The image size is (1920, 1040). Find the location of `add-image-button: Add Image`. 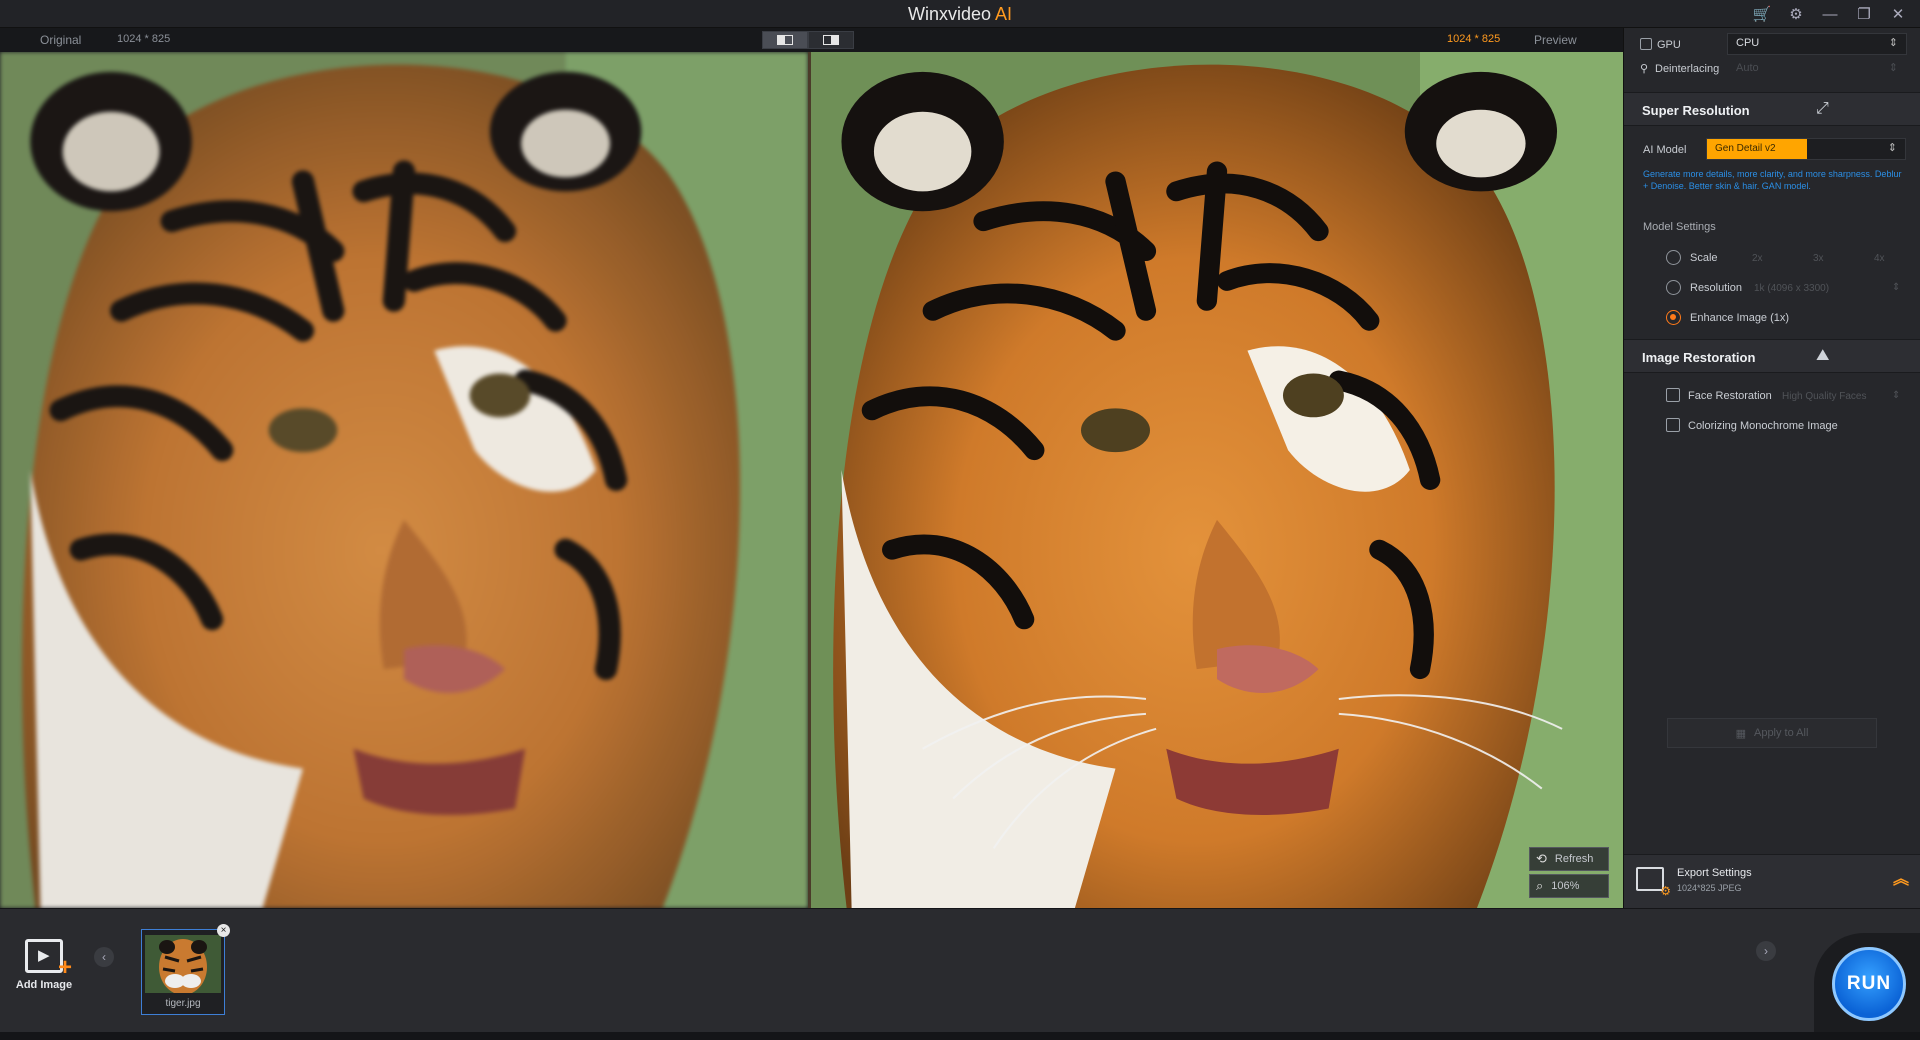

add-image-button: Add Image is located at coordinates (44, 965).